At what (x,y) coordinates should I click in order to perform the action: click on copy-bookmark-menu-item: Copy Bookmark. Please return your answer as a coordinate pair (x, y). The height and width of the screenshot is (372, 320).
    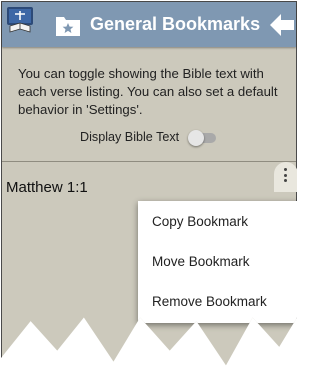
    Looking at the image, I should click on (200, 221).